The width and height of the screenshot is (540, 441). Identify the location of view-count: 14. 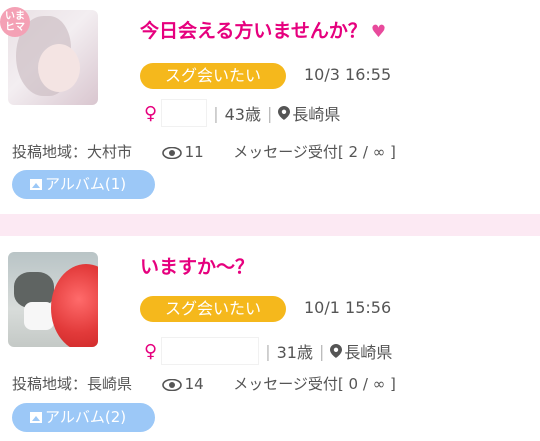
(194, 384).